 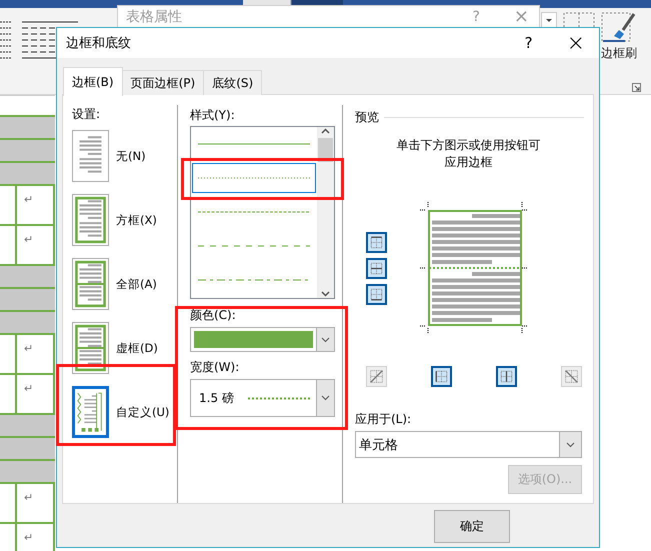 What do you see at coordinates (143, 412) in the screenshot?
I see `setting-option-label: 自定义(U)` at bounding box center [143, 412].